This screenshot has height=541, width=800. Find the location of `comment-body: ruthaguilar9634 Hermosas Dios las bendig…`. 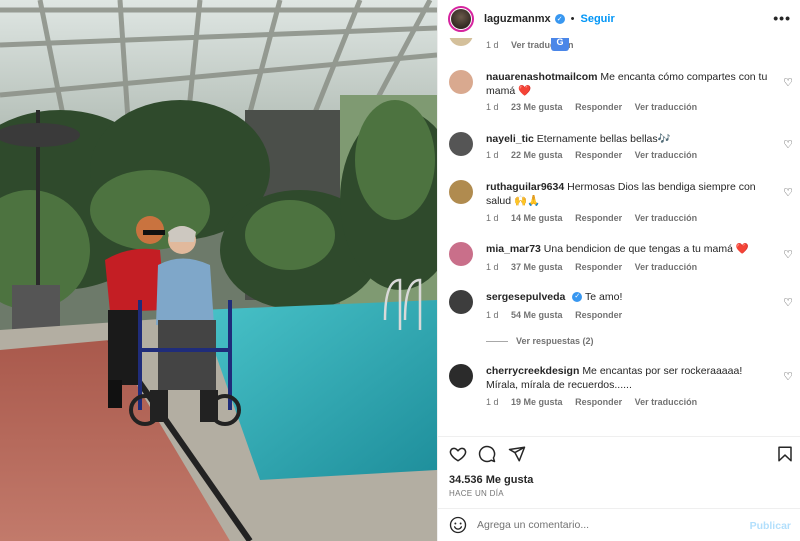

comment-body: ruthaguilar9634 Hermosas Dios las bendig… is located at coordinates (628, 194).